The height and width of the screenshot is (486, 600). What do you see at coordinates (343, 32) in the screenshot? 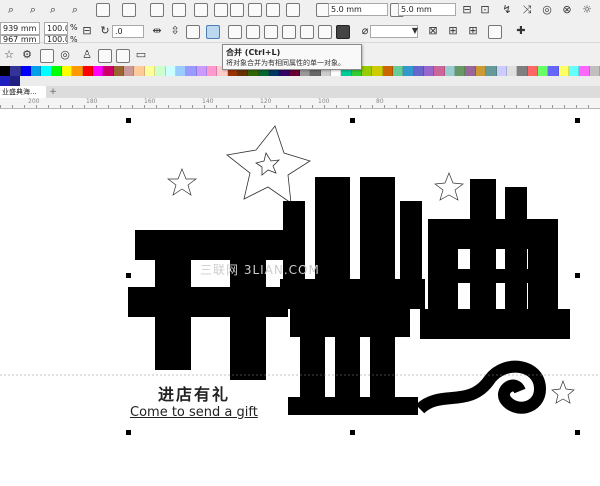
I see `boundary-icon` at bounding box center [343, 32].